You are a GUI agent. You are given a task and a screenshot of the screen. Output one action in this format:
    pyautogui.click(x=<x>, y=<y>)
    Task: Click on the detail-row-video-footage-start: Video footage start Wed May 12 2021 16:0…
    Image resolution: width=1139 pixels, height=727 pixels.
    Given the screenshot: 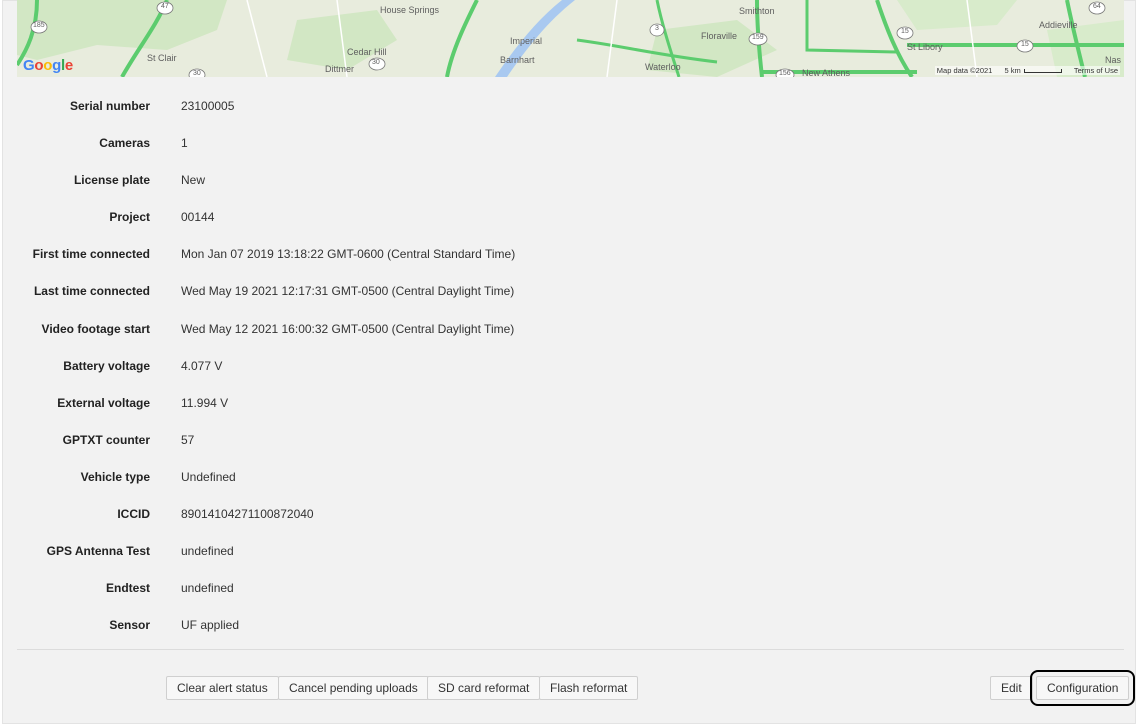 What is the action you would take?
    pyautogui.click(x=550, y=329)
    